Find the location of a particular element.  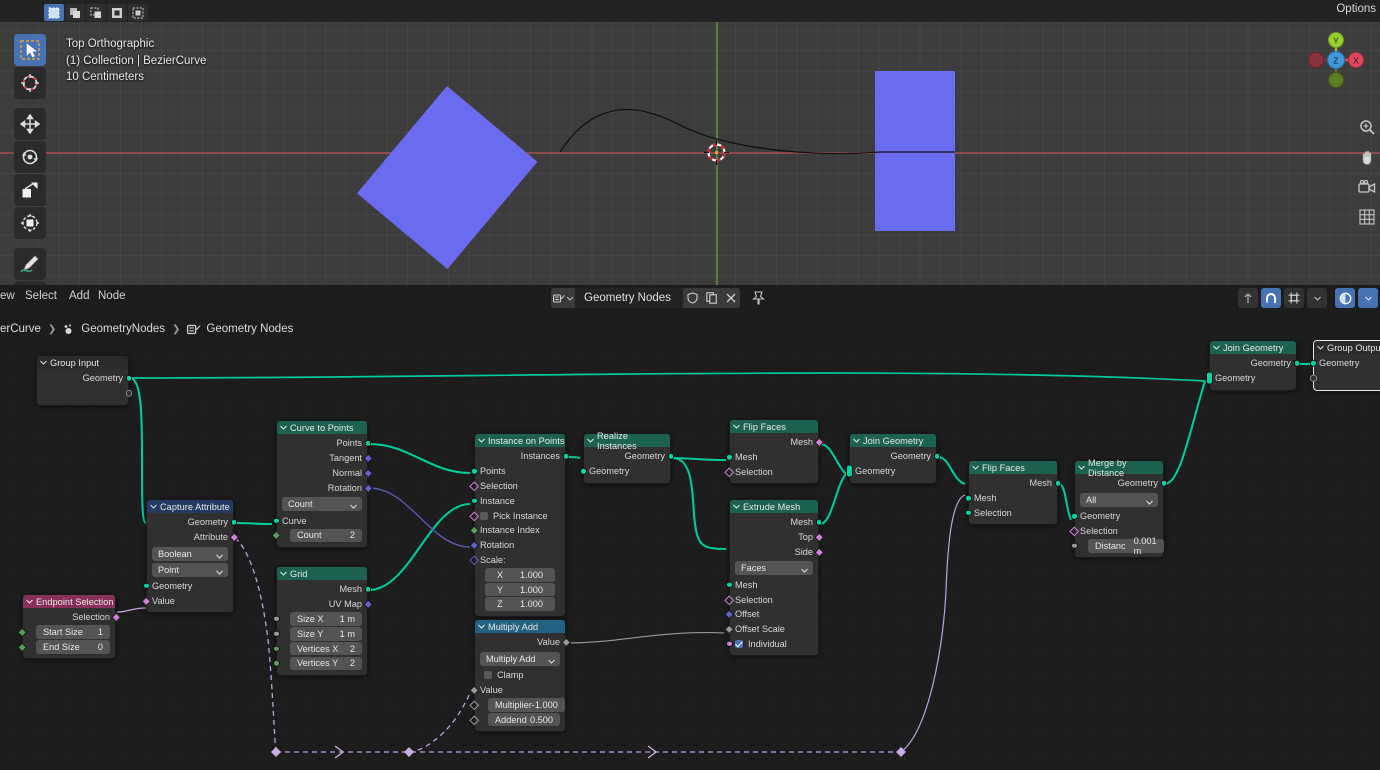

proportional-editing-icon is located at coordinates (1345, 298).